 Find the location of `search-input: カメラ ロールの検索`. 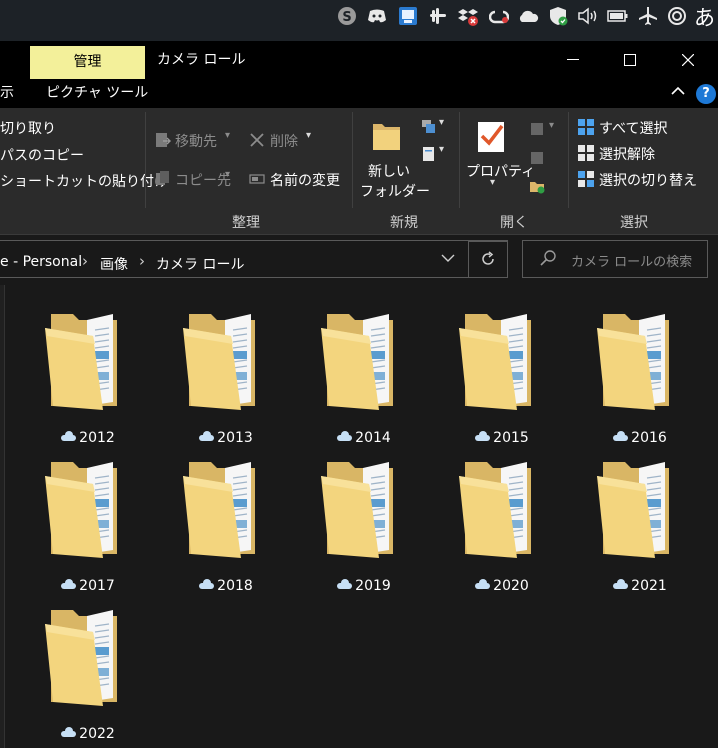

search-input: カメラ ロールの検索 is located at coordinates (615, 259).